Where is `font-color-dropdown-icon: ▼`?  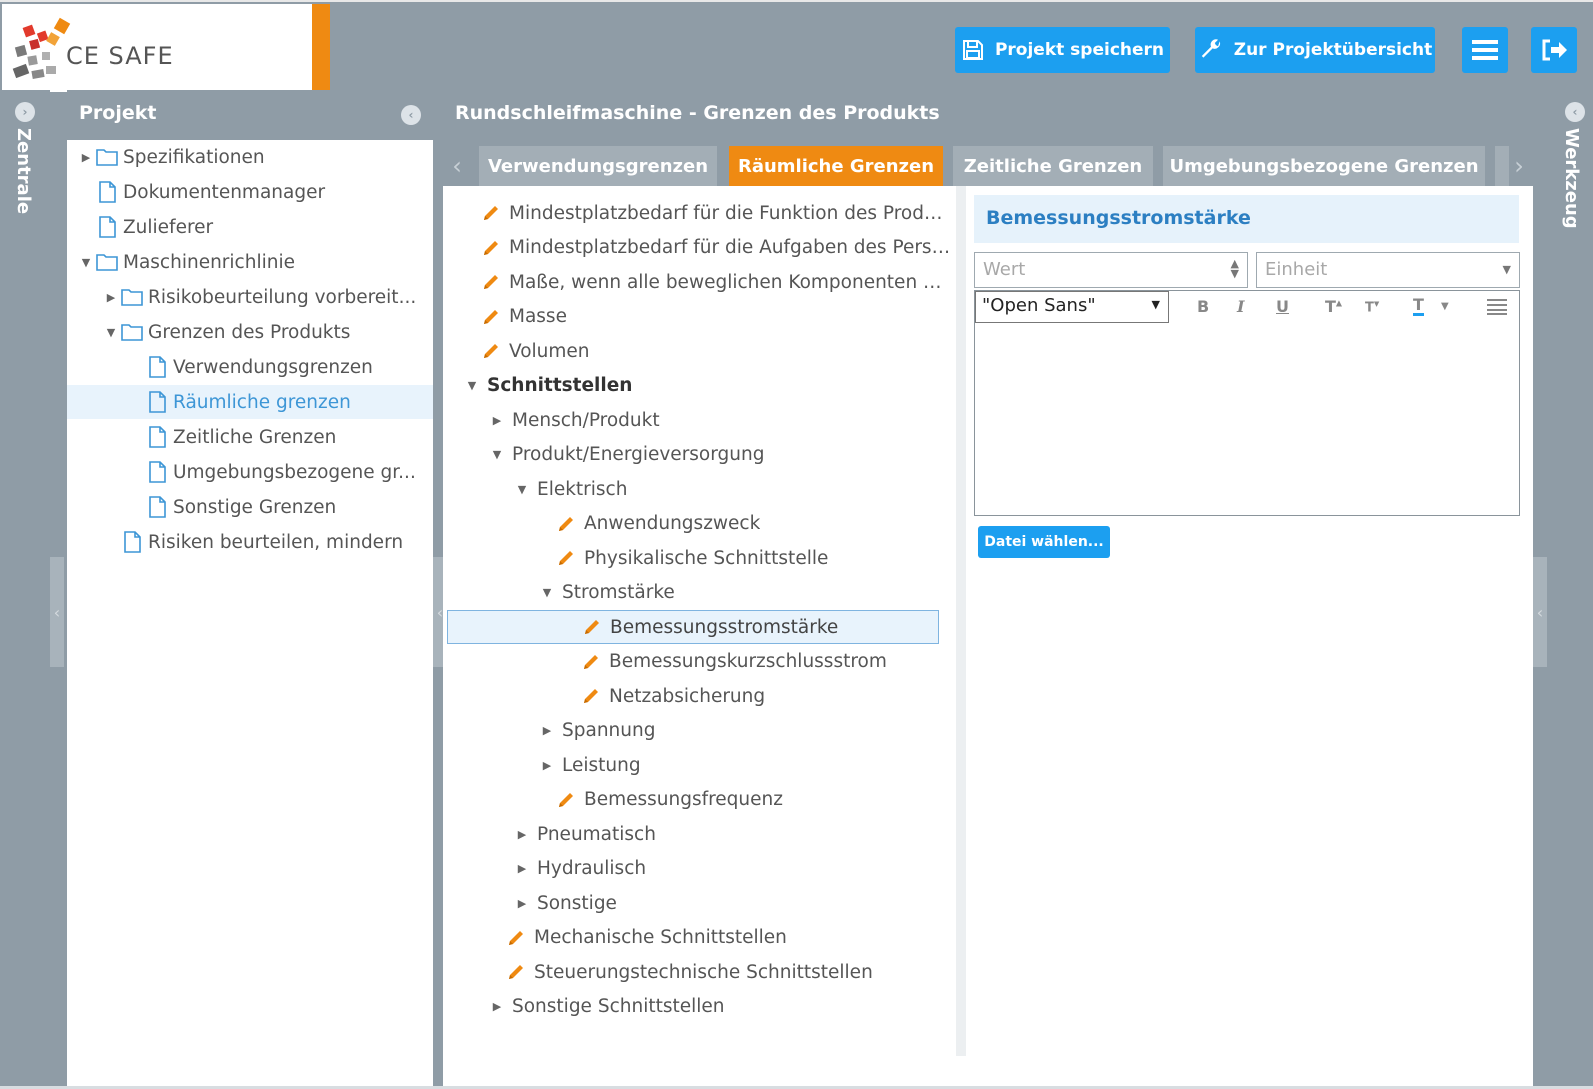
font-color-dropdown-icon: ▼ is located at coordinates (1445, 306).